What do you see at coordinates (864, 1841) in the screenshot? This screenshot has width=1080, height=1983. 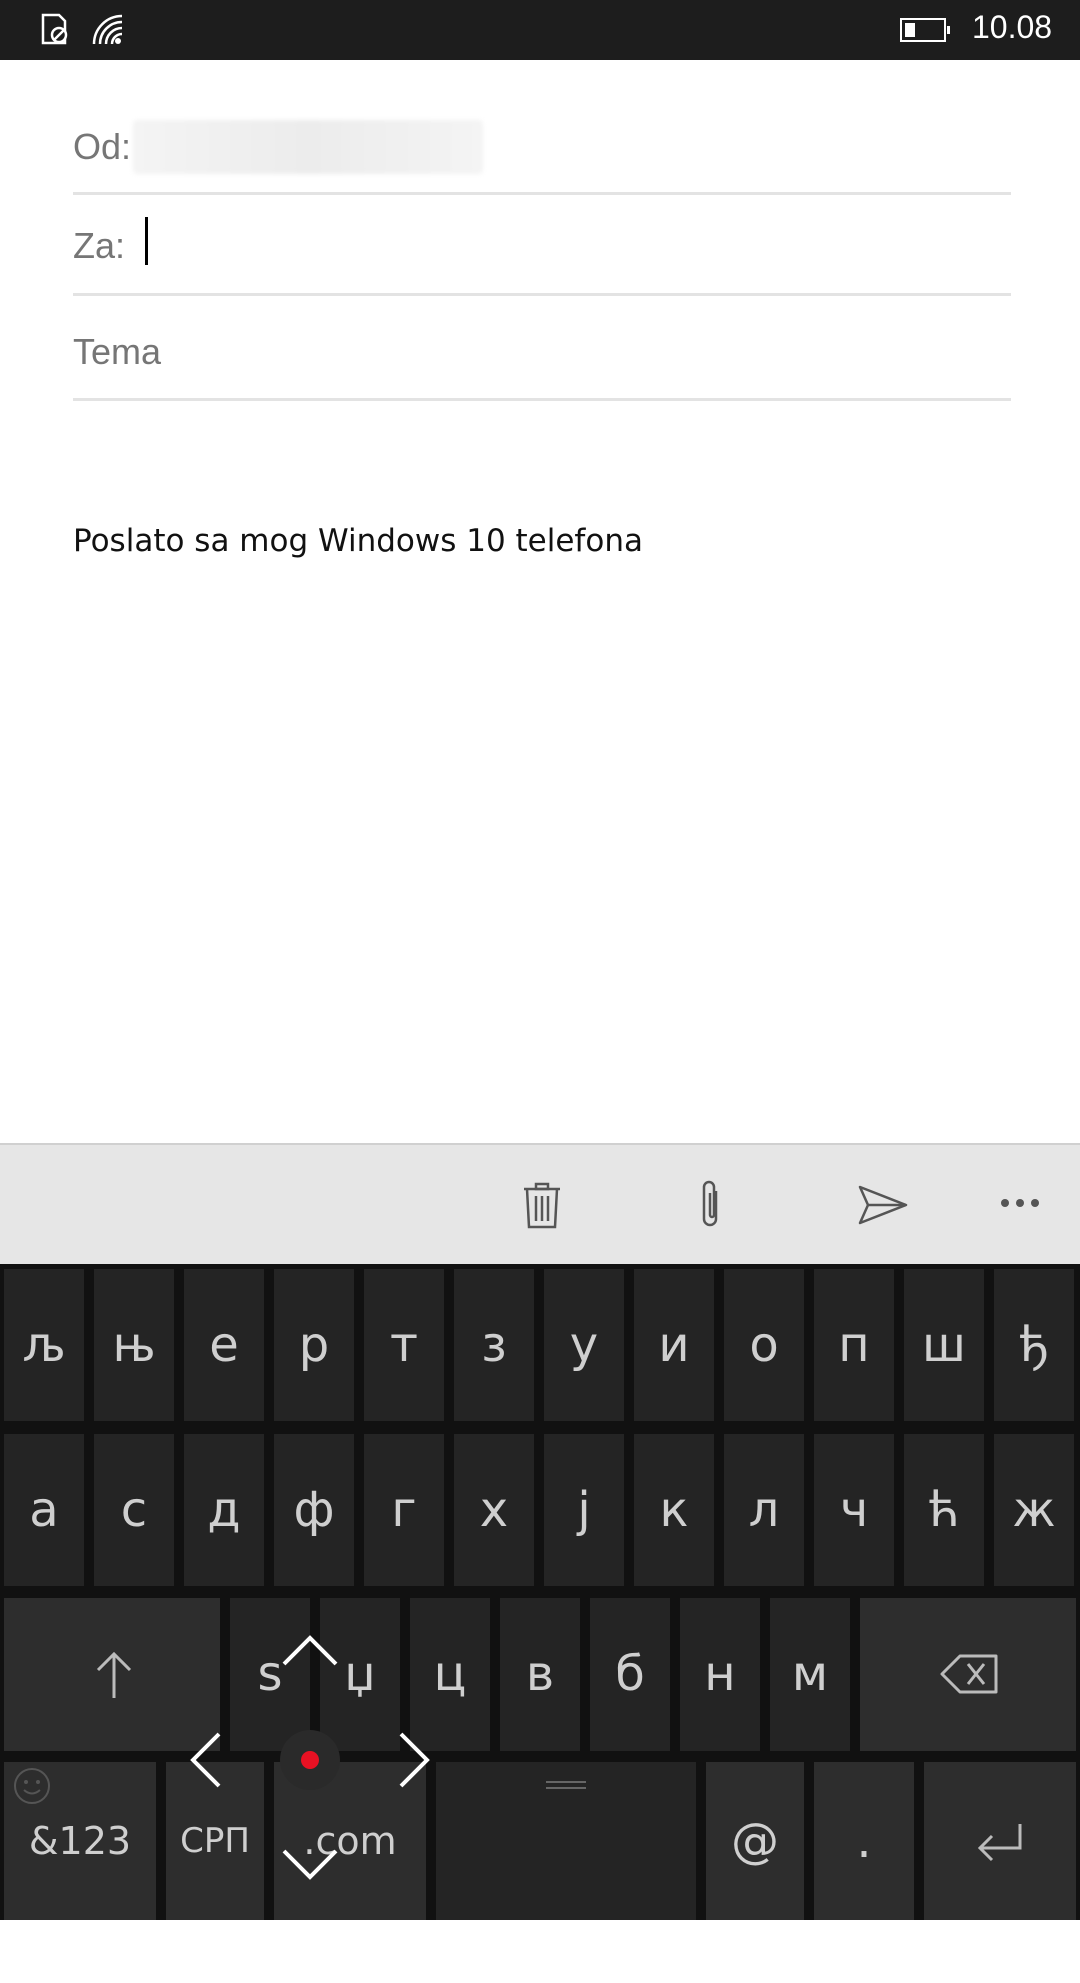 I see `period-key: .` at bounding box center [864, 1841].